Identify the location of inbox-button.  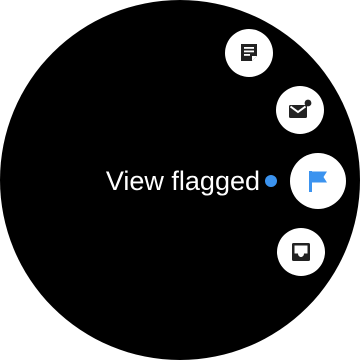
(301, 252).